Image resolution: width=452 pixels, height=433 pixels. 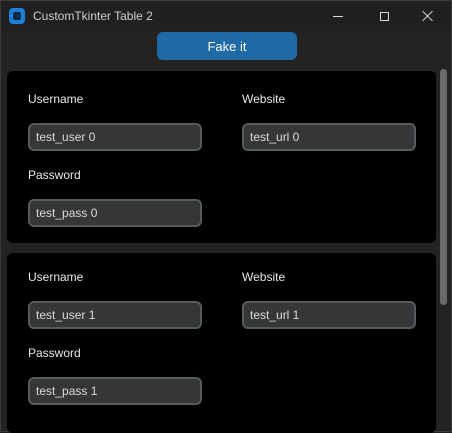 I want to click on website-field: test_url 0, so click(x=329, y=137).